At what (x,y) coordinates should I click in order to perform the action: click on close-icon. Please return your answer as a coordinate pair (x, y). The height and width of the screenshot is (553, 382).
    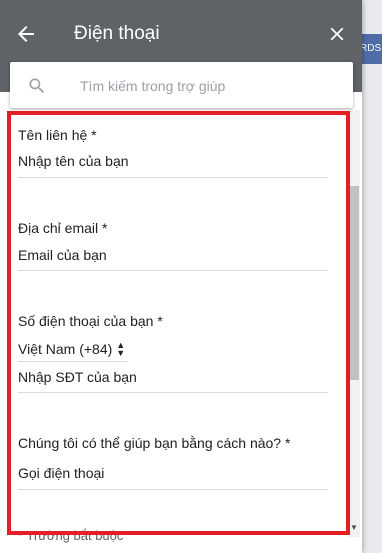
    Looking at the image, I should click on (337, 34).